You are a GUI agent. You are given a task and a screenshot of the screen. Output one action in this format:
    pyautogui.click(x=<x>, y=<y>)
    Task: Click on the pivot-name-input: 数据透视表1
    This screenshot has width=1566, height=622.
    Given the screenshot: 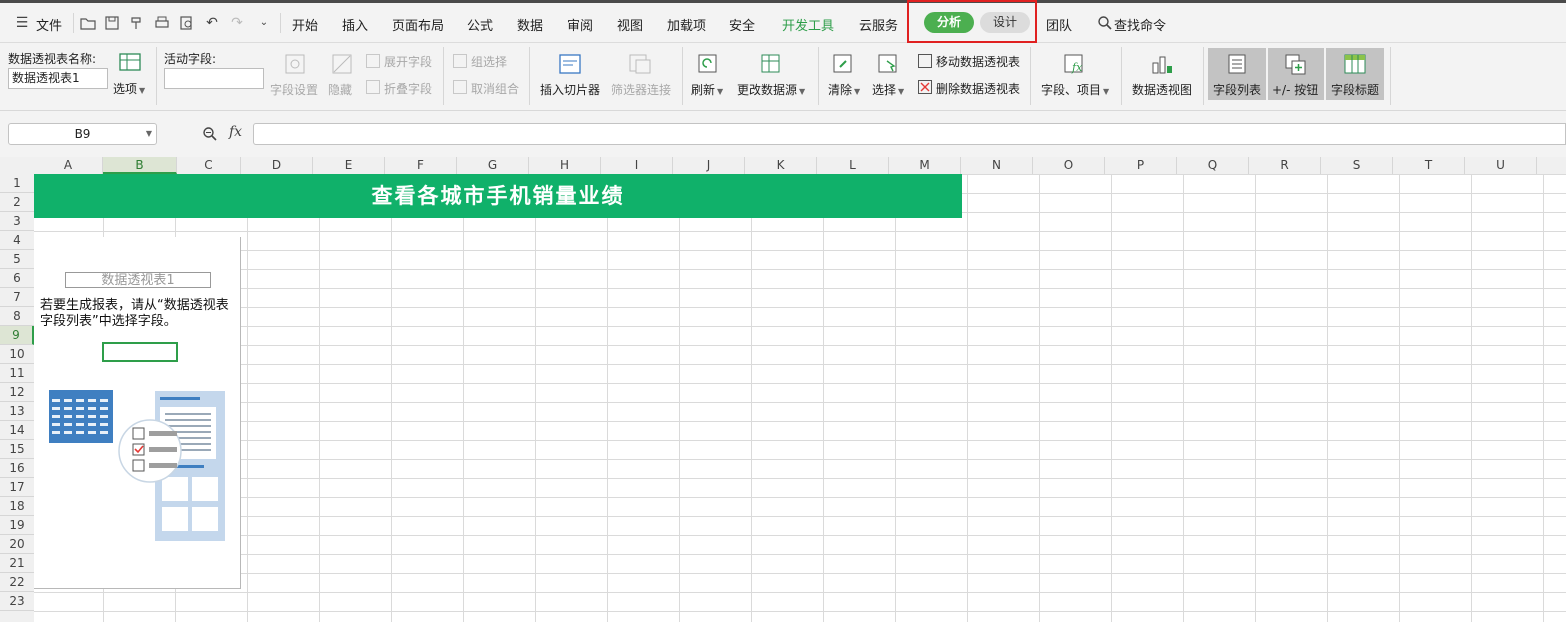 What is the action you would take?
    pyautogui.click(x=58, y=78)
    